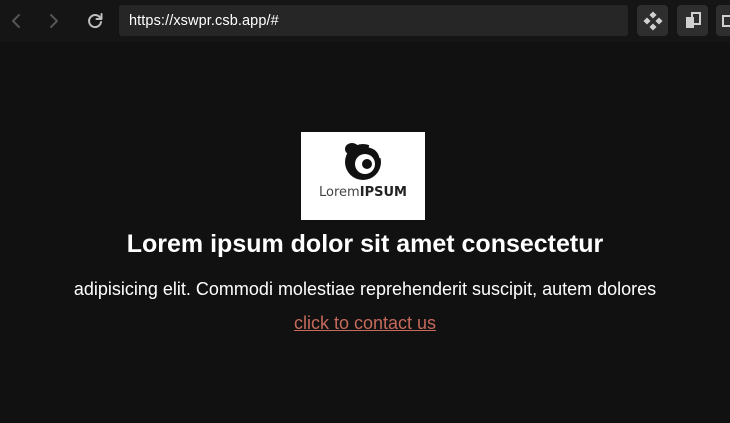 Image resolution: width=730 pixels, height=423 pixels. I want to click on page-headline: Lorem ipsum dolor sit amet consectetur, so click(365, 244).